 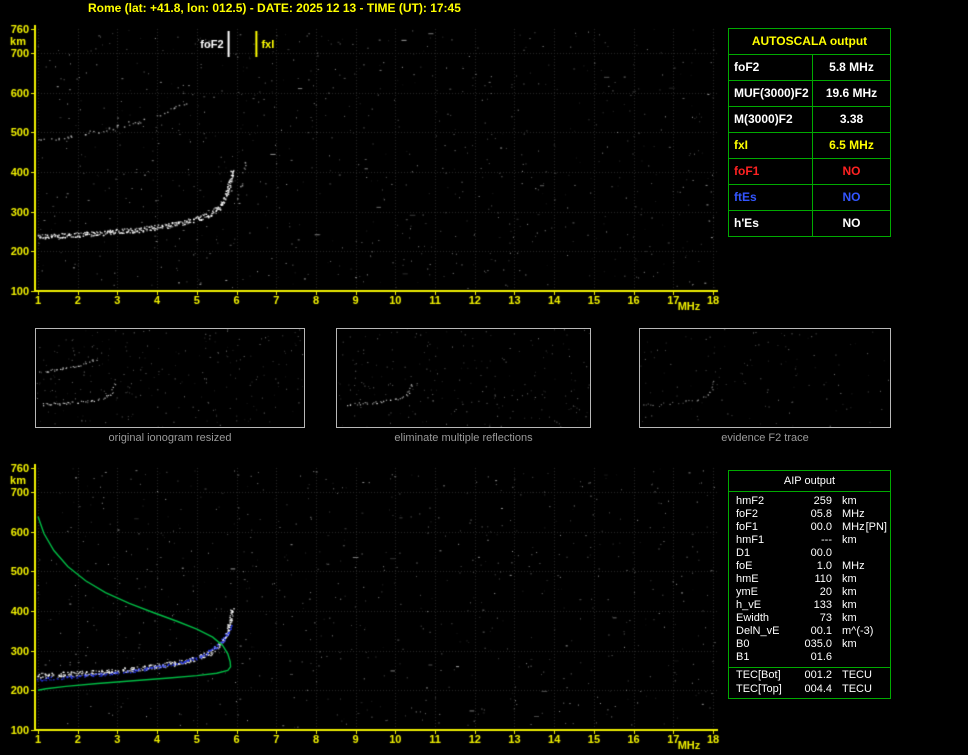 What do you see at coordinates (821, 631) in the screenshot?
I see `parameter-value: 00.1` at bounding box center [821, 631].